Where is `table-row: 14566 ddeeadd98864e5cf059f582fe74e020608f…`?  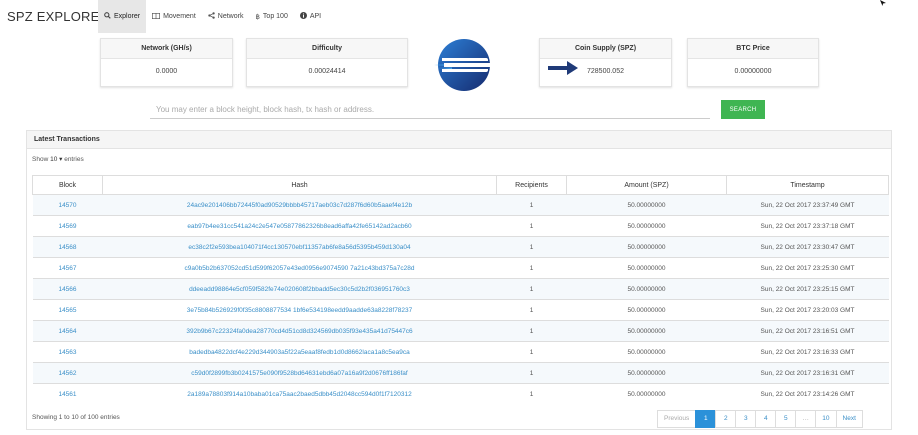
table-row: 14566 ddeeadd98864e5cf059f582fe74e020608f… is located at coordinates (460, 289).